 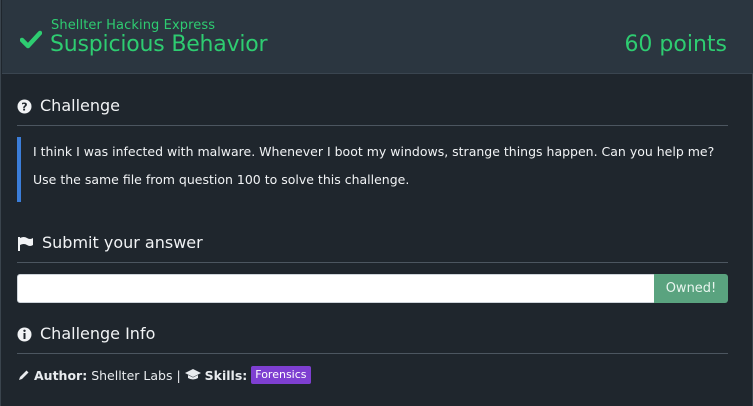 I want to click on author-value: Shellter Labs, so click(x=132, y=375).